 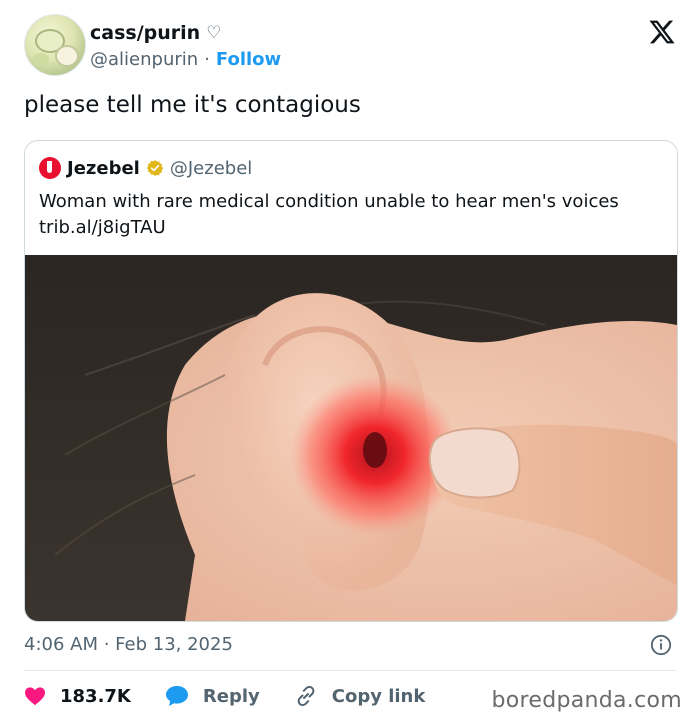 I want to click on quoted-handle: @Jezebel, so click(x=211, y=168).